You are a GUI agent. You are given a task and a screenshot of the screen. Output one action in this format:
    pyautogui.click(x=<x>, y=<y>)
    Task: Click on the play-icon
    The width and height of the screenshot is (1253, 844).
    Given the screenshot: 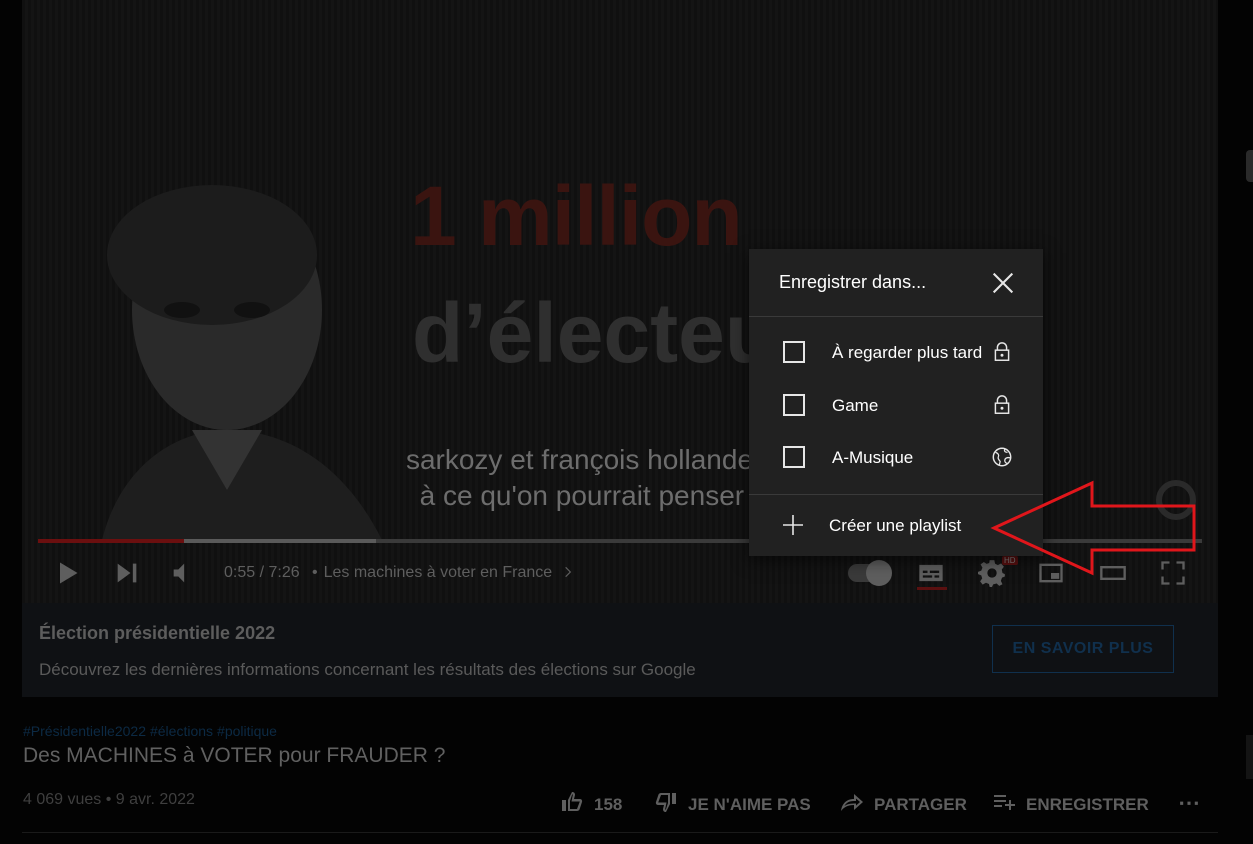 What is the action you would take?
    pyautogui.click(x=67, y=573)
    